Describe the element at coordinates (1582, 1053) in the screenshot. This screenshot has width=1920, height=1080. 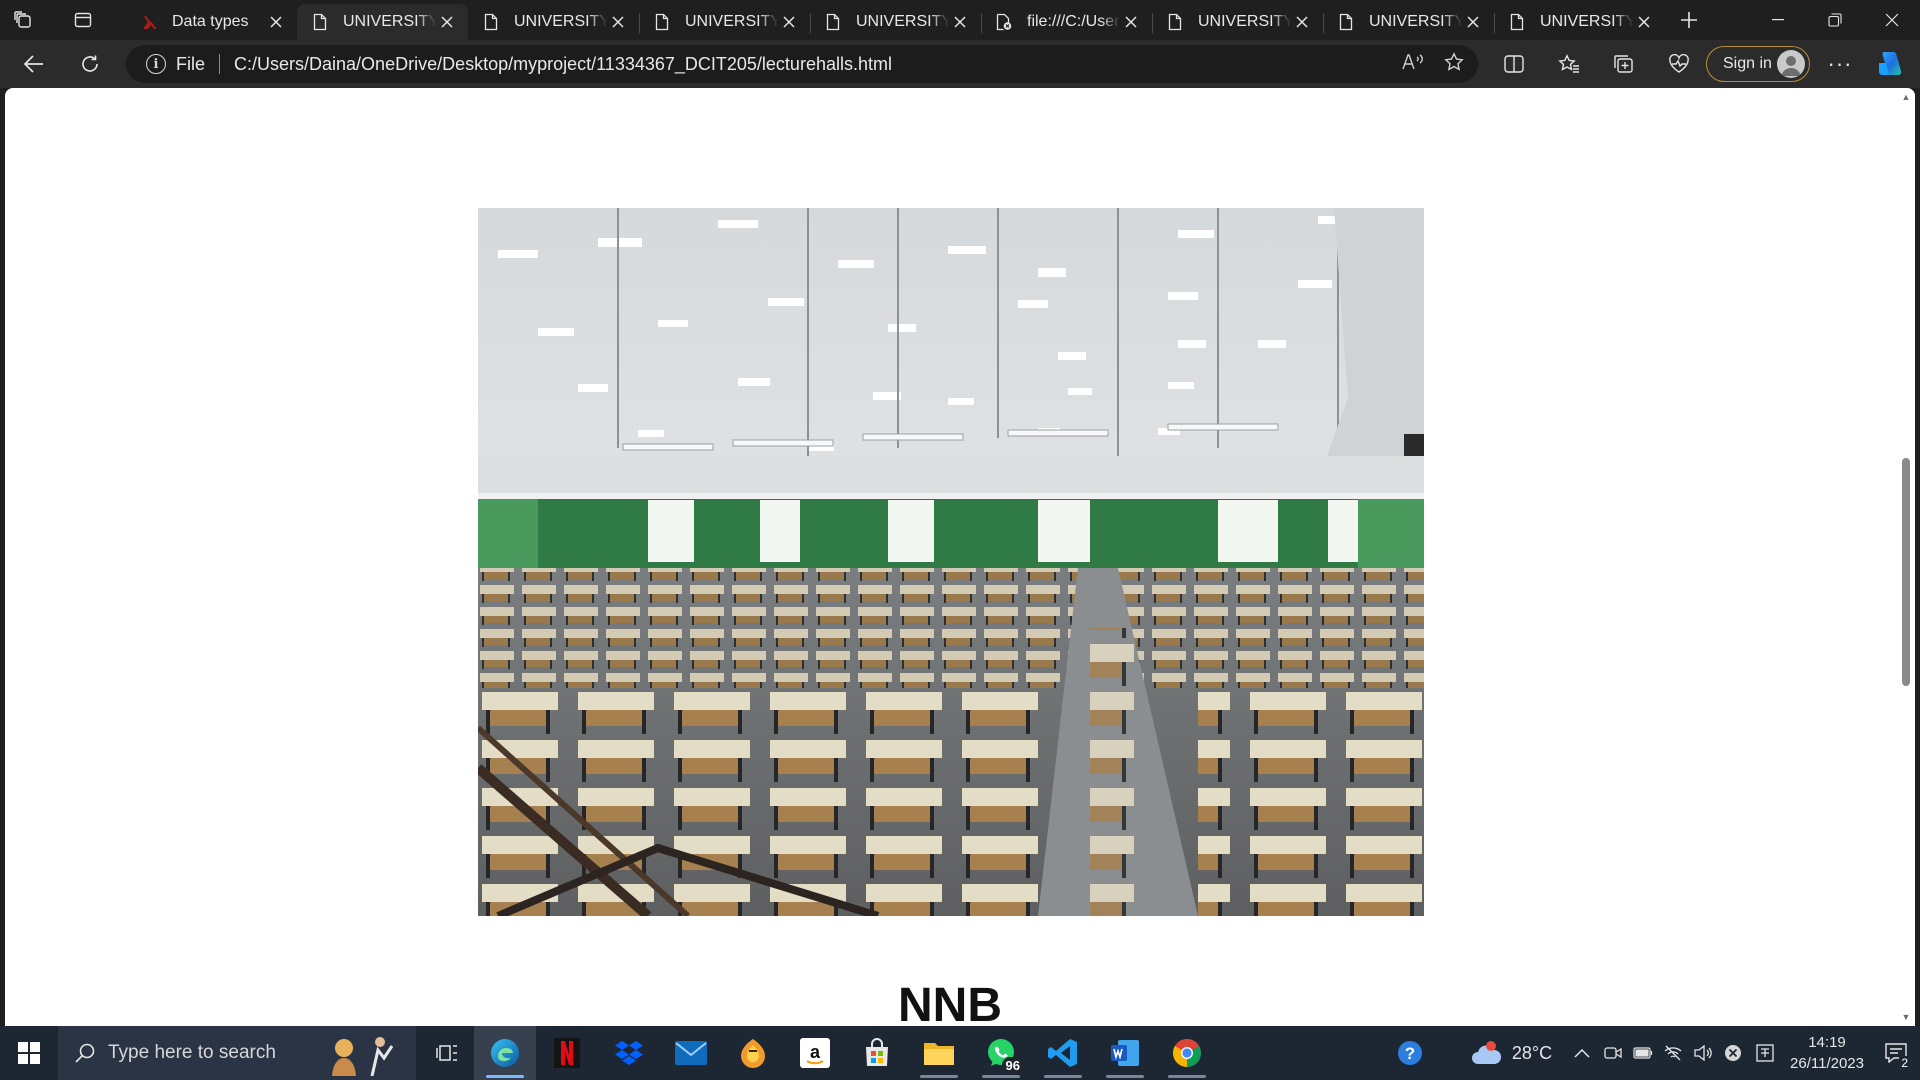
I see `show-hidden-icons-chevron-icon` at that location.